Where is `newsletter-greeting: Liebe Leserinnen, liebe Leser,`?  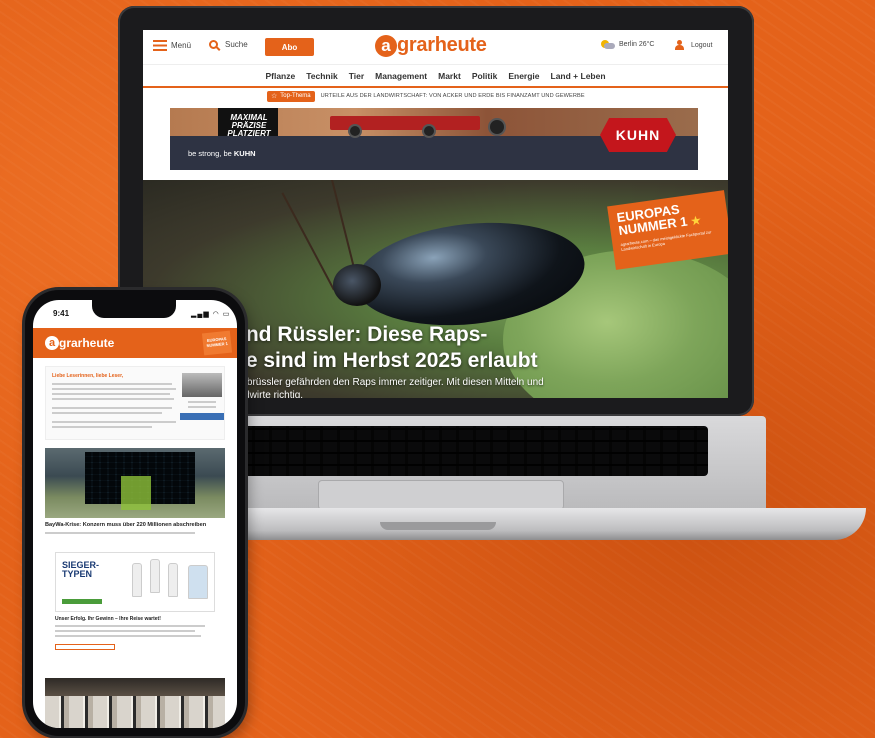
newsletter-greeting: Liebe Leserinnen, liebe Leser, is located at coordinates (135, 403).